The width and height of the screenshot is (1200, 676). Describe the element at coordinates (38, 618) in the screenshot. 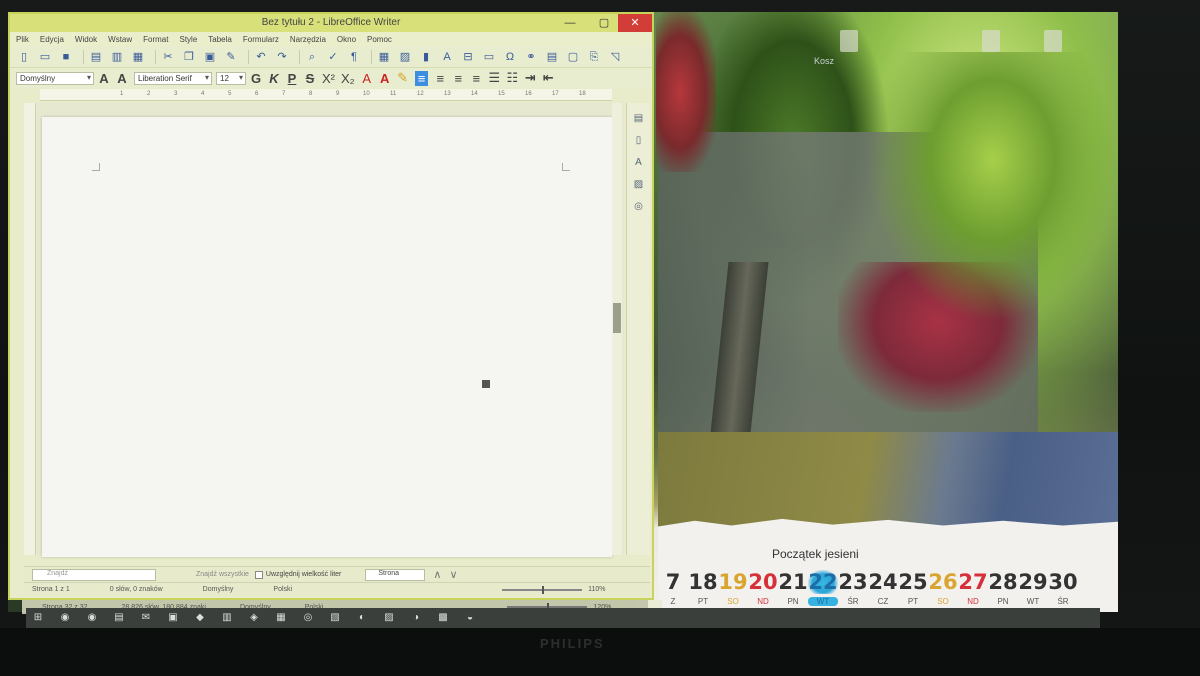

I see `start-icon: ⊞` at that location.